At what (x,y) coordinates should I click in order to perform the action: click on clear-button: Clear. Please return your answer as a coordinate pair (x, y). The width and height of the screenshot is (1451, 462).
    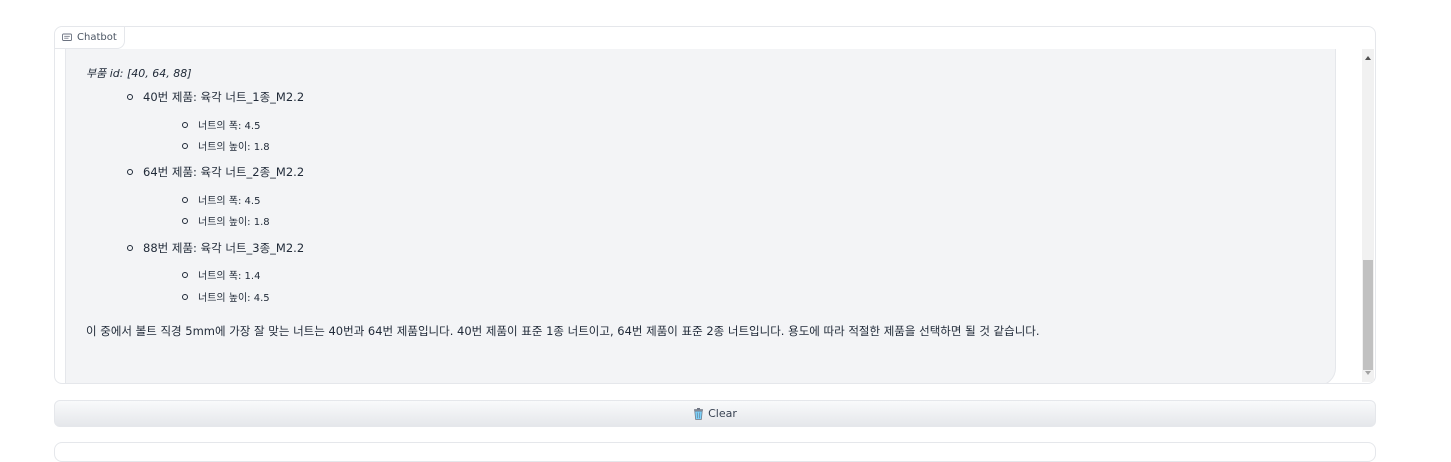
    Looking at the image, I should click on (715, 413).